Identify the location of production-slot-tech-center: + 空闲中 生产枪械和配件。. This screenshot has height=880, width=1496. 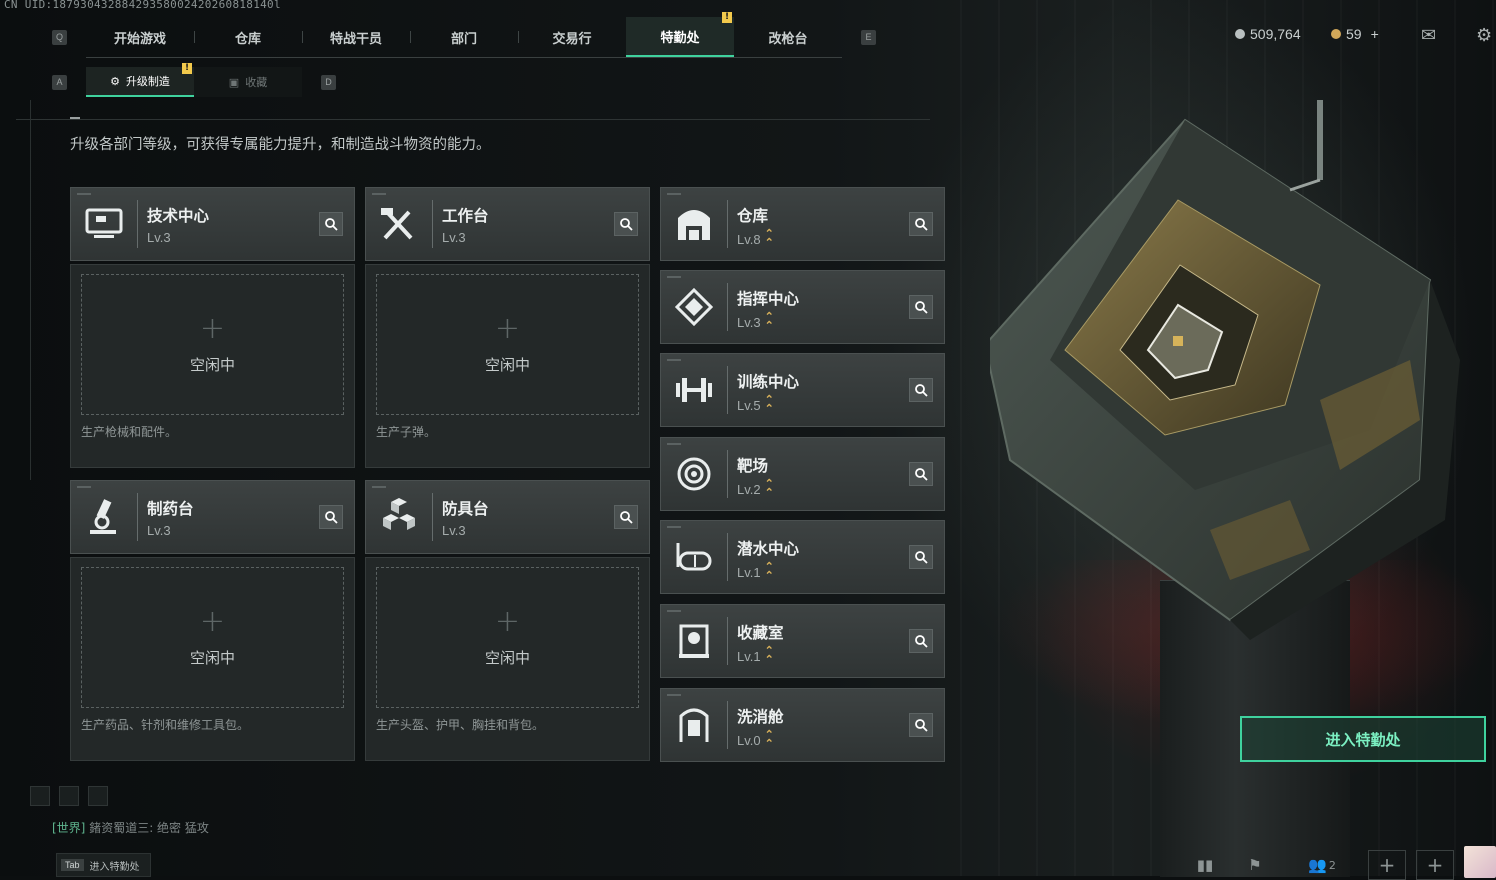
(212, 366).